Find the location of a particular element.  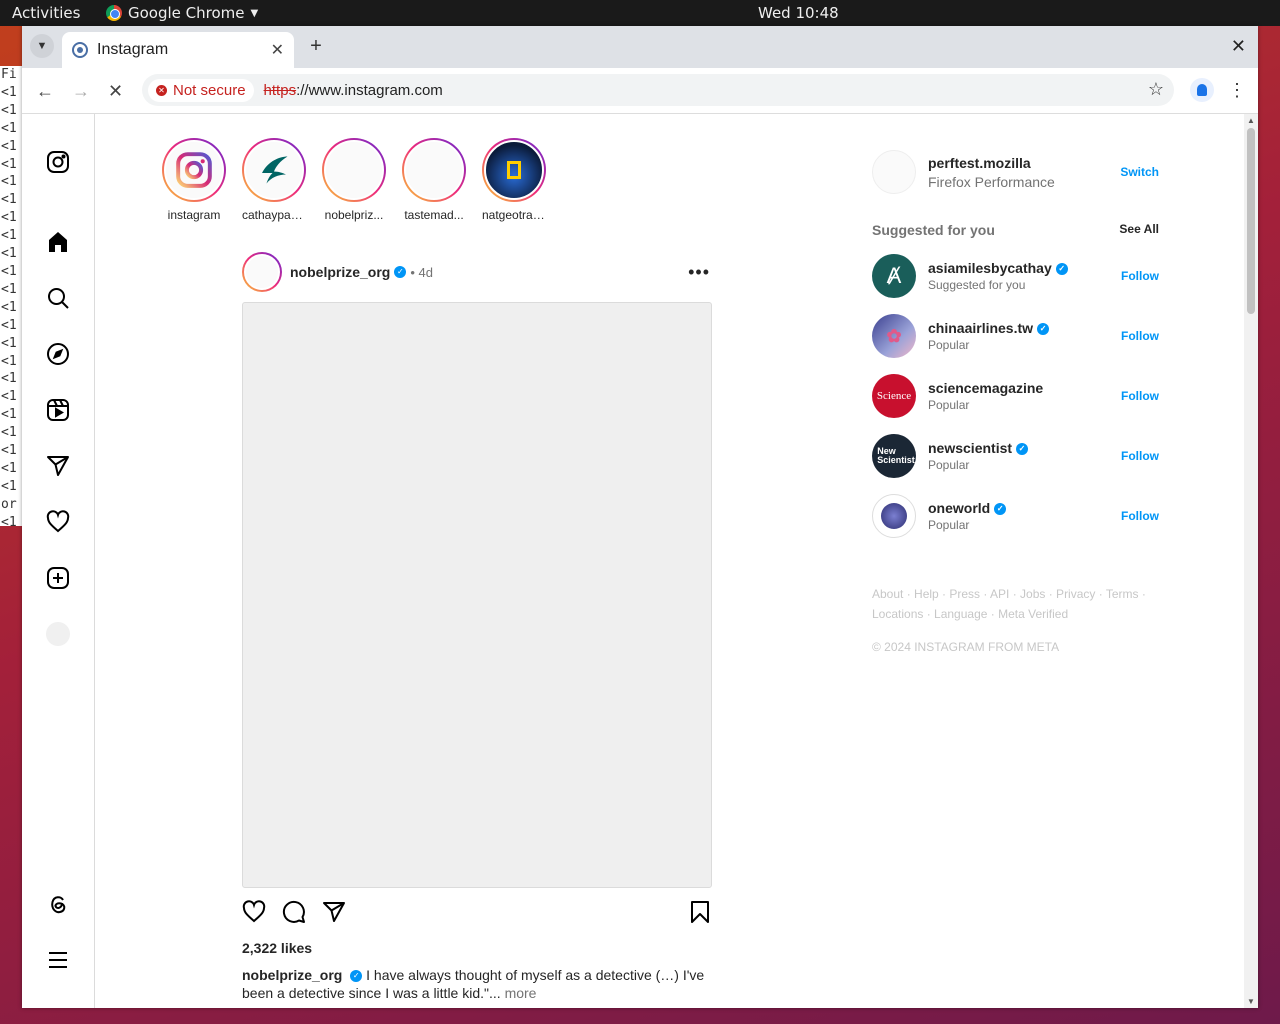

suggestion-username: chinaairlines.tw is located at coordinates (980, 328).